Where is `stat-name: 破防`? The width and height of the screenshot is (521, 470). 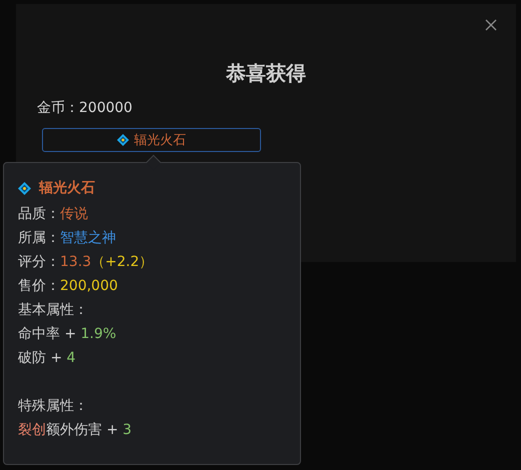
stat-name: 破防 is located at coordinates (32, 358).